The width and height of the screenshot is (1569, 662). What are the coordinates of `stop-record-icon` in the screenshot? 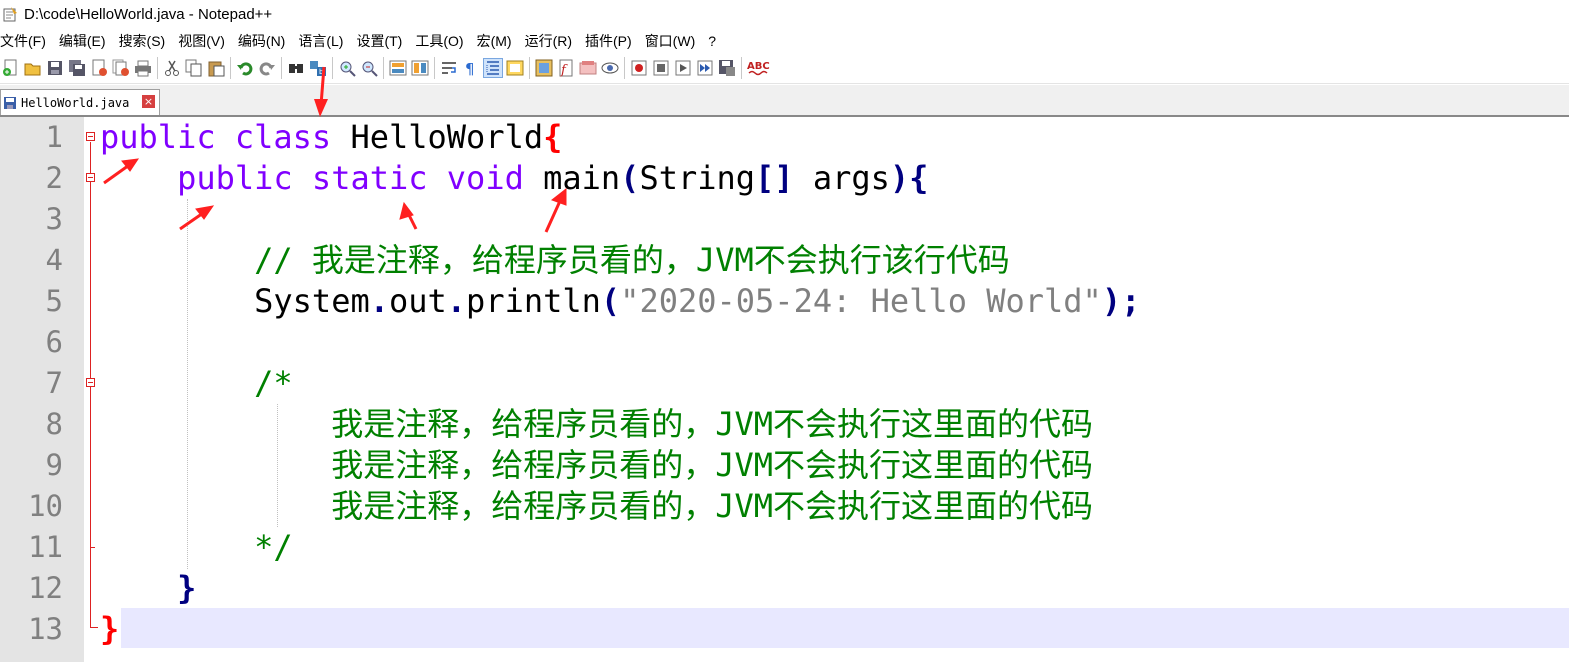 It's located at (661, 68).